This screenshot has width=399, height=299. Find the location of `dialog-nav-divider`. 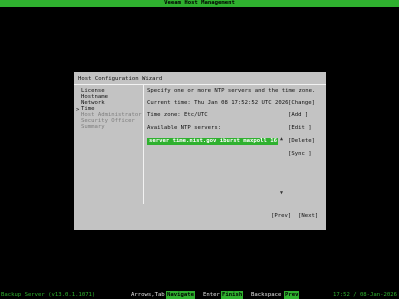

dialog-nav-divider is located at coordinates (143, 144).